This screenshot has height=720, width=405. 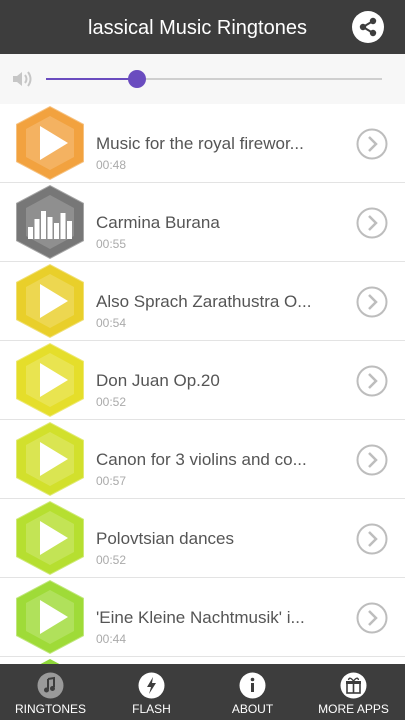 I want to click on share-button, so click(x=368, y=27).